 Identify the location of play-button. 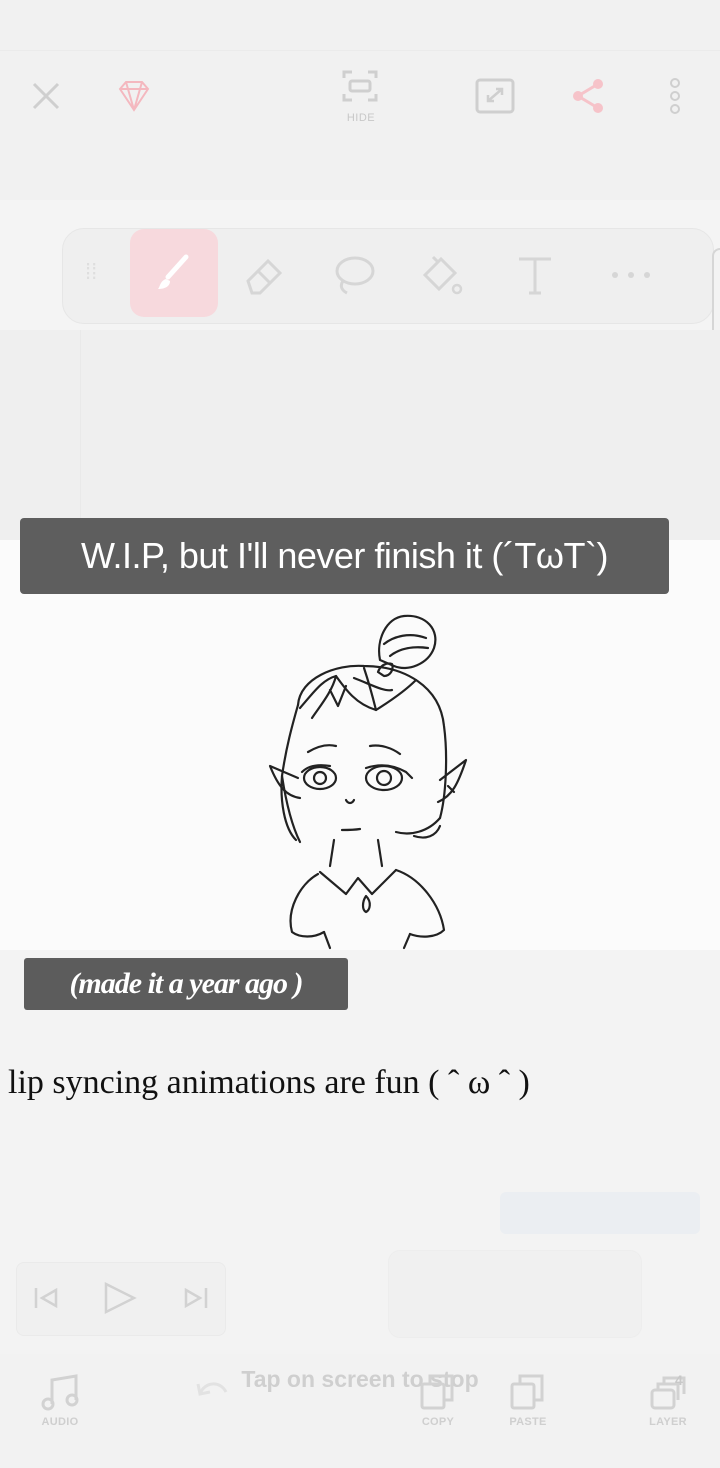
(120, 1298).